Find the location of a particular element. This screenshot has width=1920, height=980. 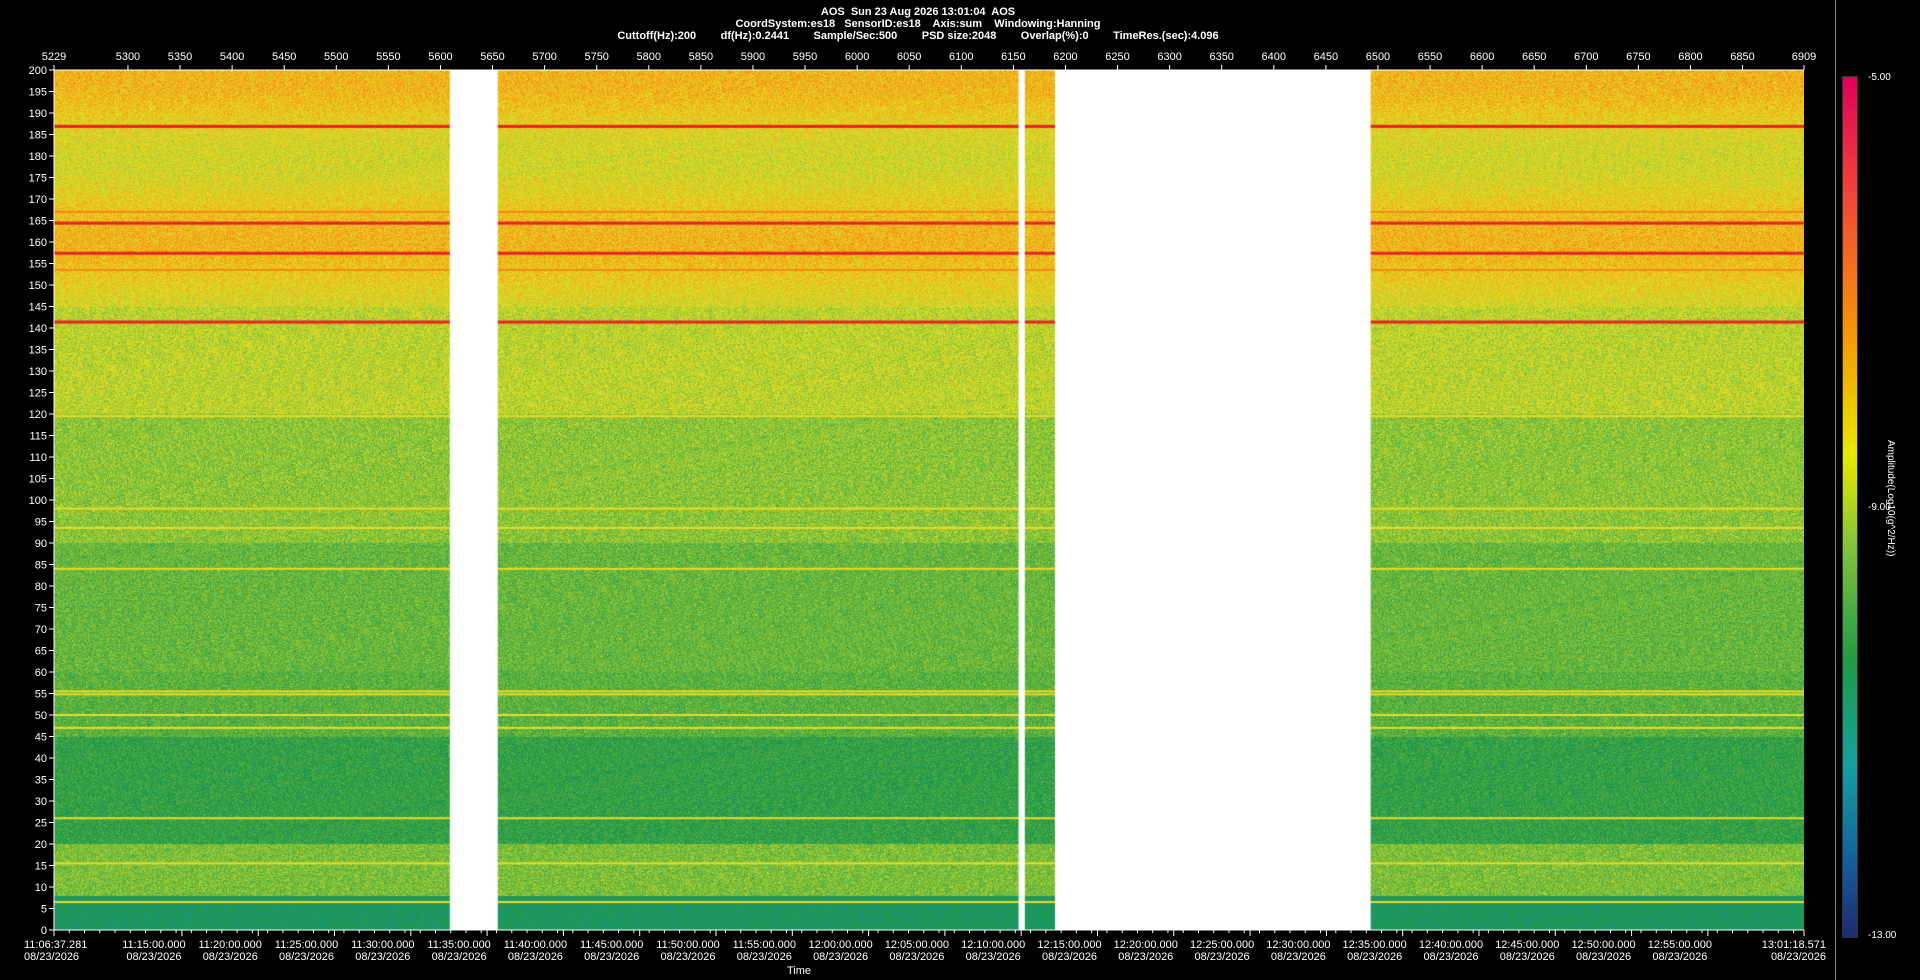

time-tick-label: 12:45:00.000 is located at coordinates (1527, 945).